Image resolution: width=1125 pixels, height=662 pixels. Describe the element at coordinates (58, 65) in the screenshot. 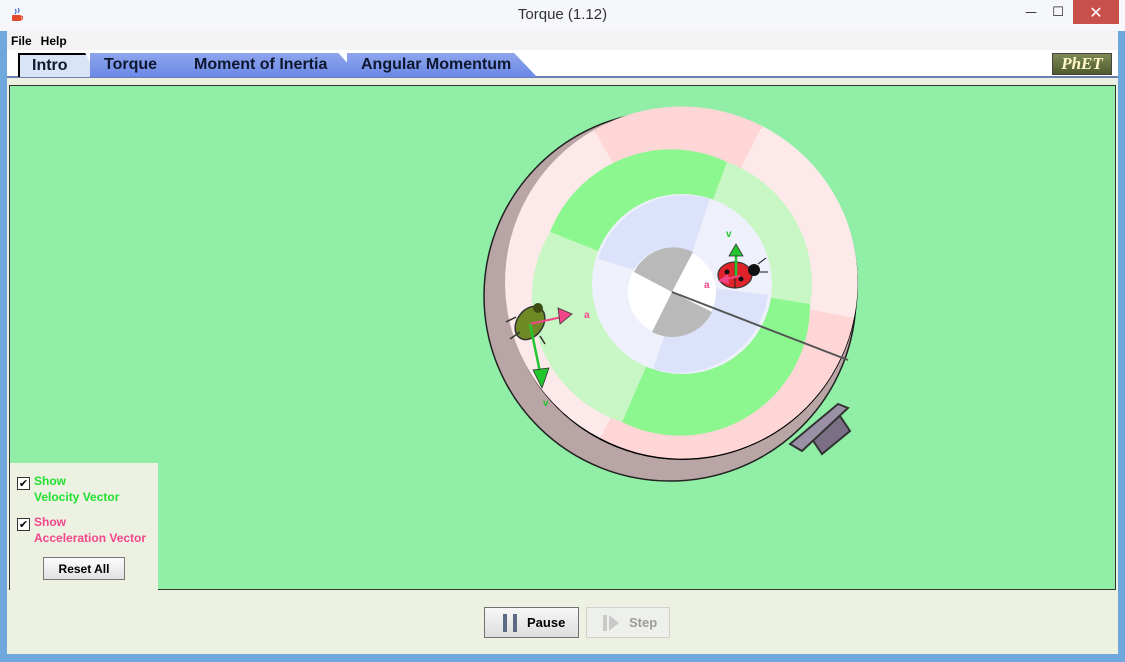

I see `tab-intro: Intro` at that location.